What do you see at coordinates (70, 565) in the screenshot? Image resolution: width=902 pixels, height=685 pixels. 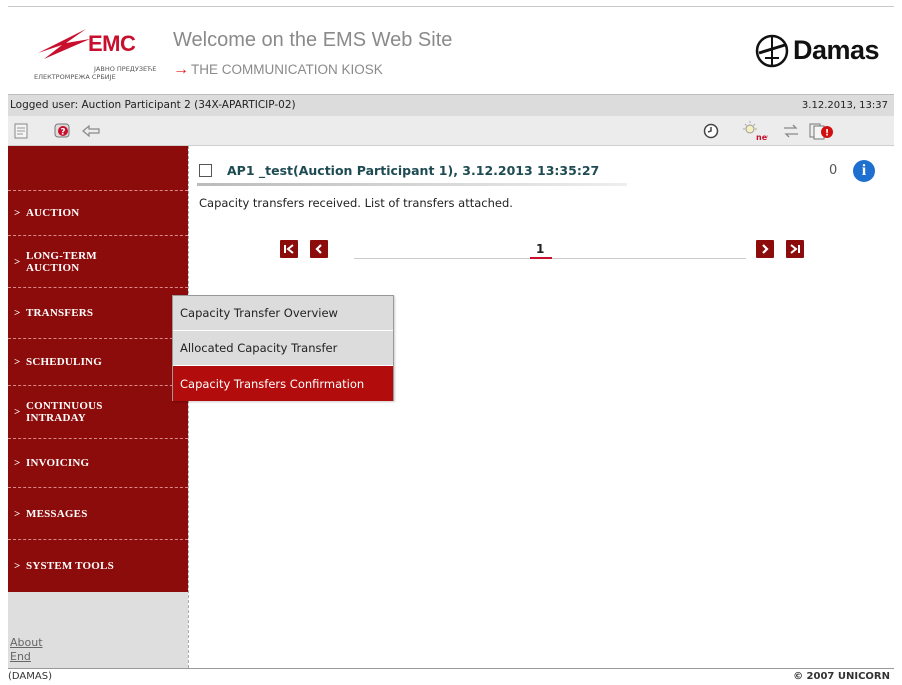 I see `sidebar-item-label: SYSTEM TOOLS` at bounding box center [70, 565].